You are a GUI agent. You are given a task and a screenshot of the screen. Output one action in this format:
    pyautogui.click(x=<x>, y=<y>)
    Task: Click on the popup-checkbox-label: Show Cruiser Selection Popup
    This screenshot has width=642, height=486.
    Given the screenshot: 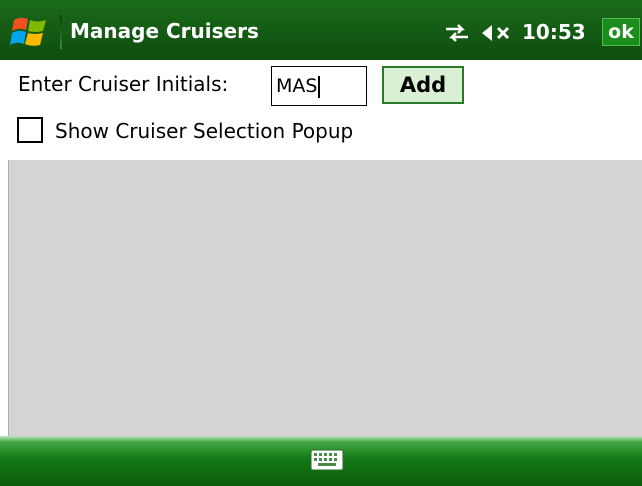 What is the action you would take?
    pyautogui.click(x=204, y=131)
    